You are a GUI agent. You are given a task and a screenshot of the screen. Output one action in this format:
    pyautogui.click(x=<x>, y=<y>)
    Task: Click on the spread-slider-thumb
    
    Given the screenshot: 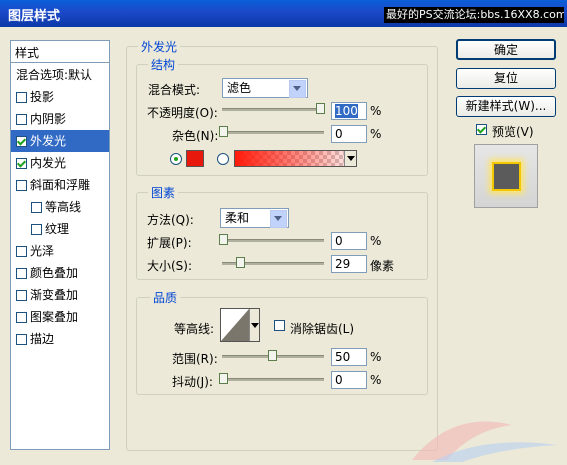 What is the action you would take?
    pyautogui.click(x=223, y=239)
    